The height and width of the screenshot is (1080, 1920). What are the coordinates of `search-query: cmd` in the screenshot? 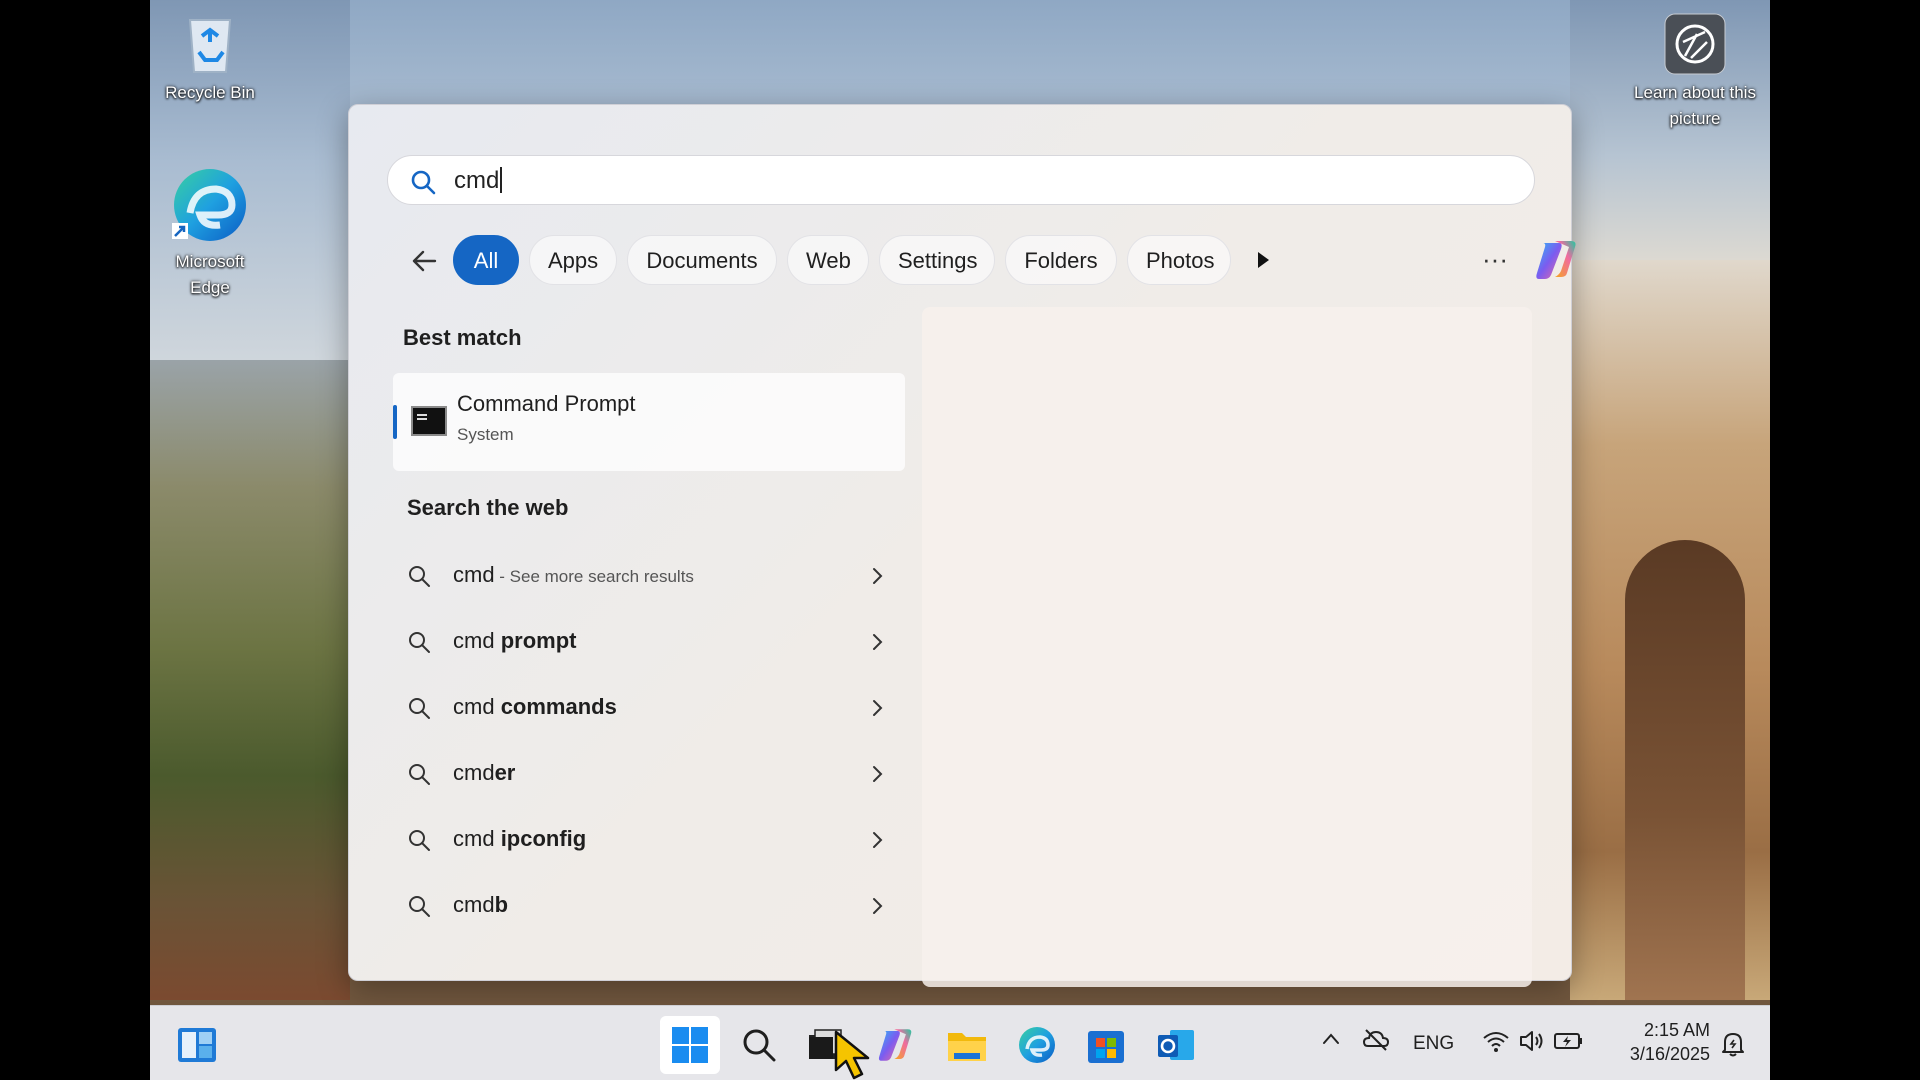 It's located at (478, 181).